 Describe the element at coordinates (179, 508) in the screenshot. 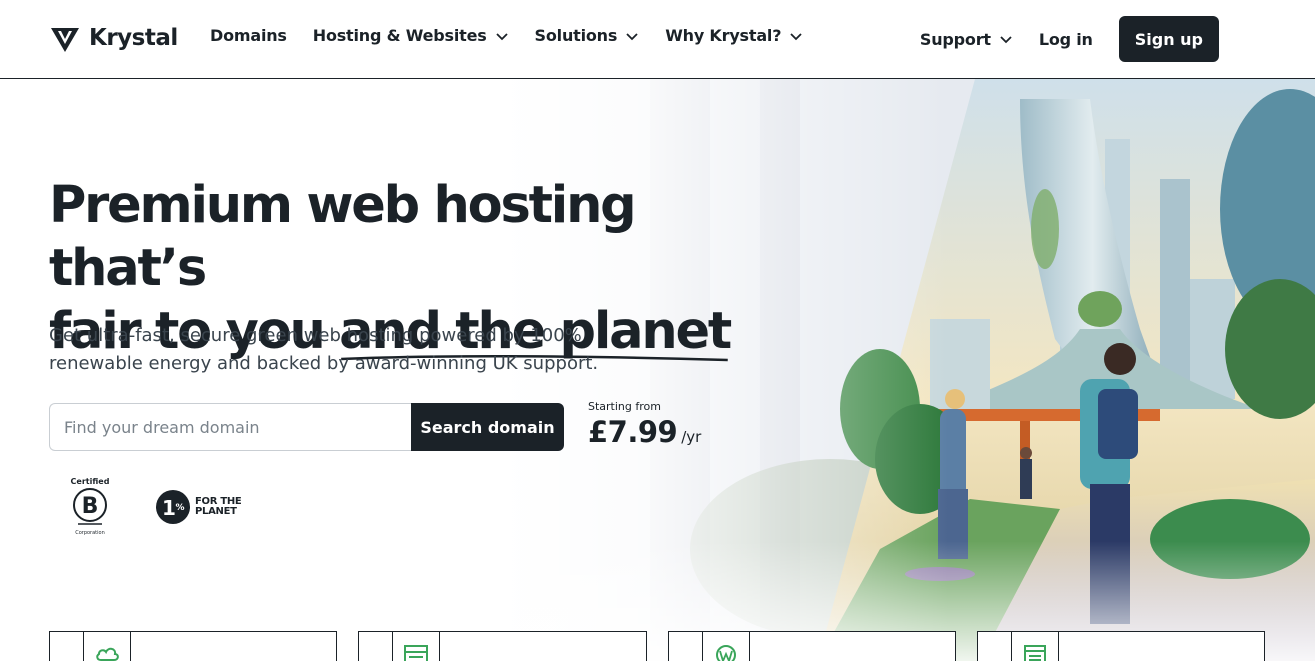

I see `one-percent-symbol: %` at that location.